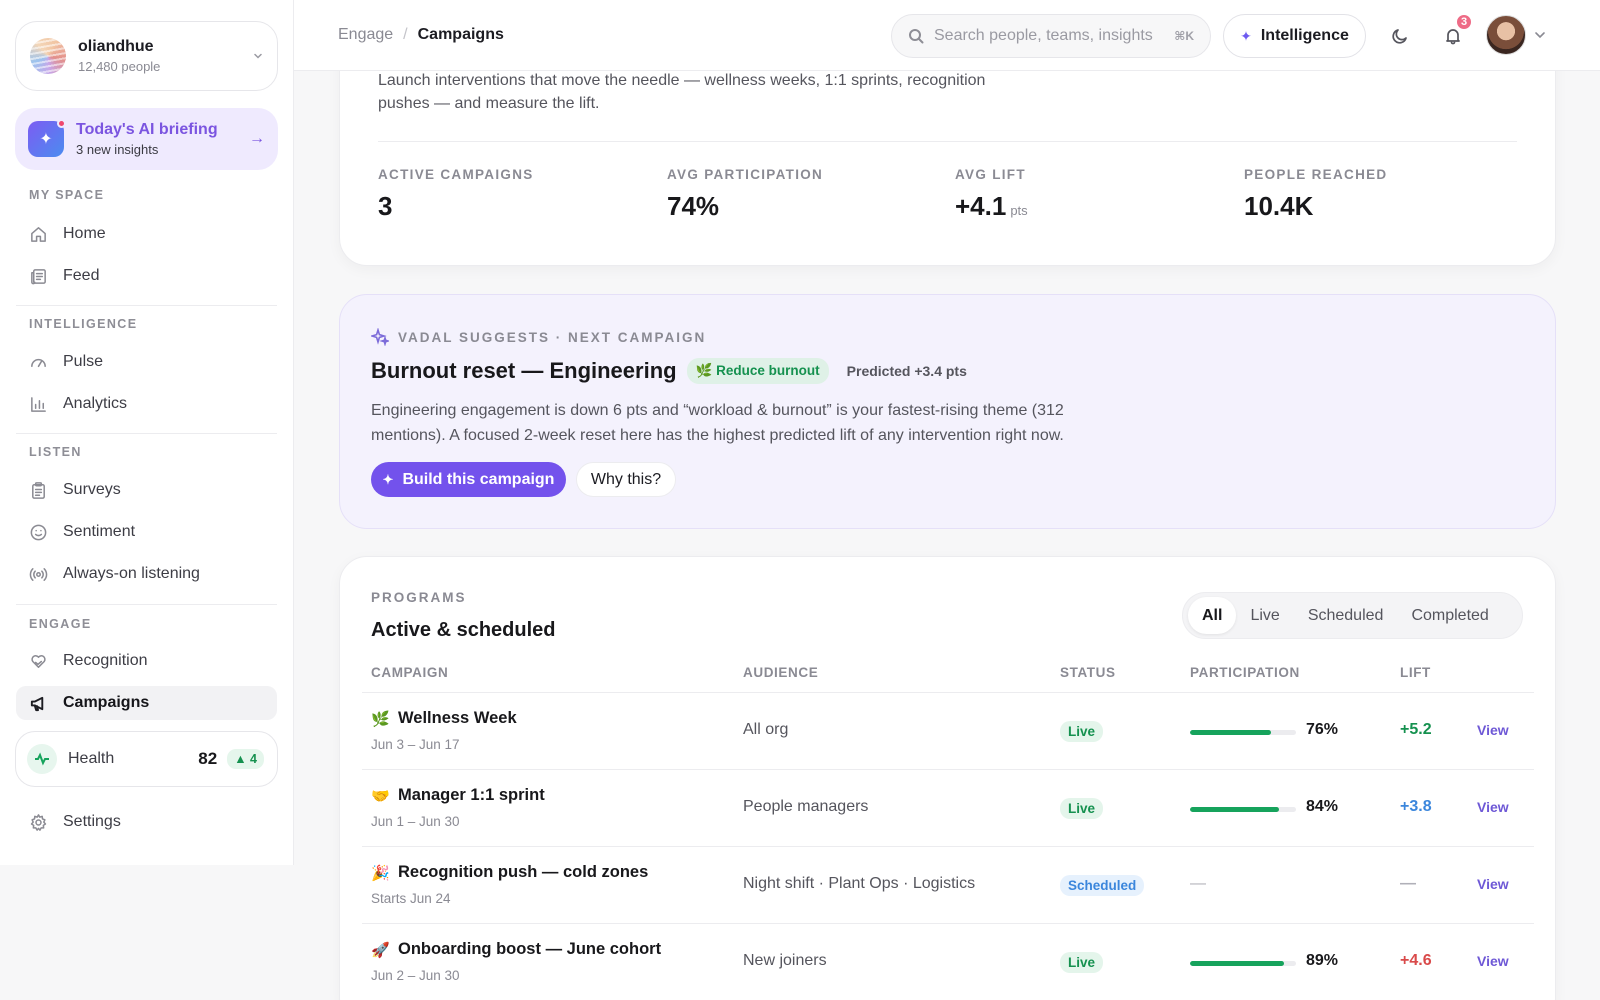 The width and height of the screenshot is (1600, 1000). I want to click on stat-label: PEOPLE REACHED, so click(1316, 174).